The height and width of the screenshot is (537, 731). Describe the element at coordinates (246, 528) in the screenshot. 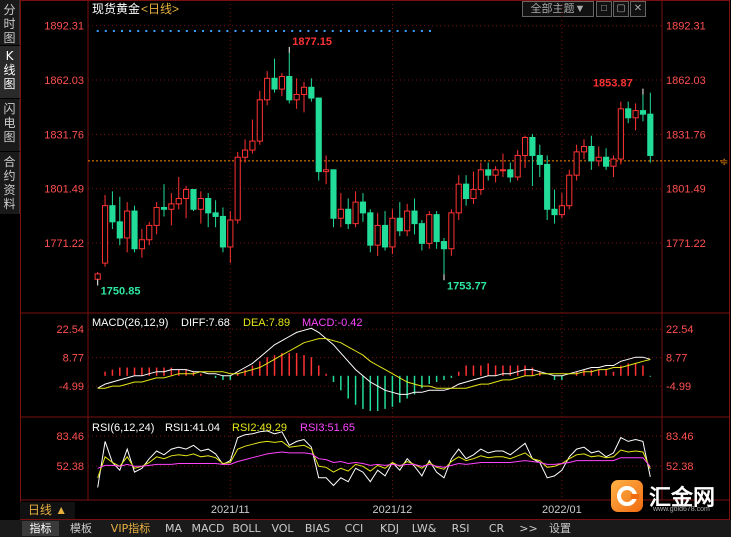

I see `indicator-tab: BOLL` at that location.